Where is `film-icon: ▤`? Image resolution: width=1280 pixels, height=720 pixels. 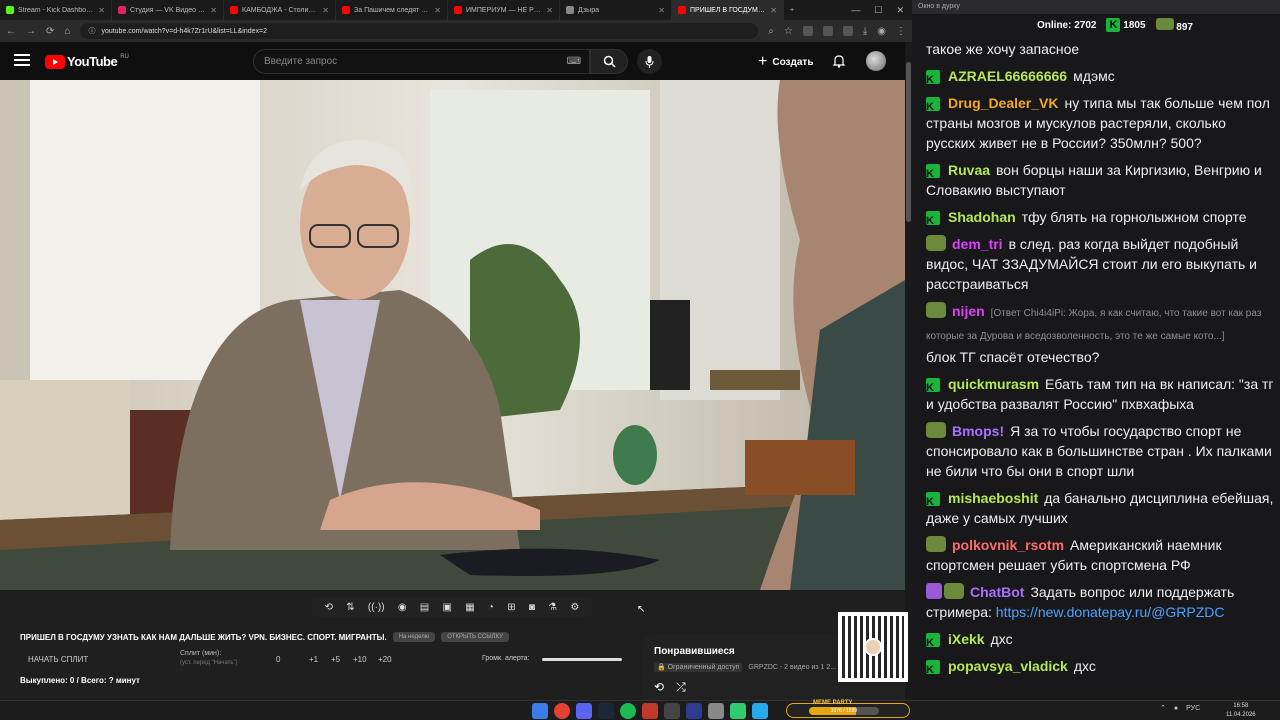 film-icon: ▤ is located at coordinates (424, 607).